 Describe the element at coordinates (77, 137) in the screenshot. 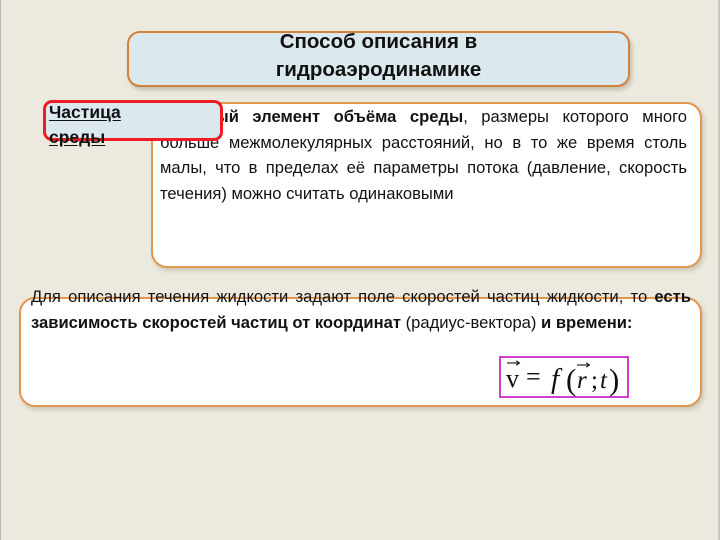

I see `particle-callout-line-2: среды` at that location.